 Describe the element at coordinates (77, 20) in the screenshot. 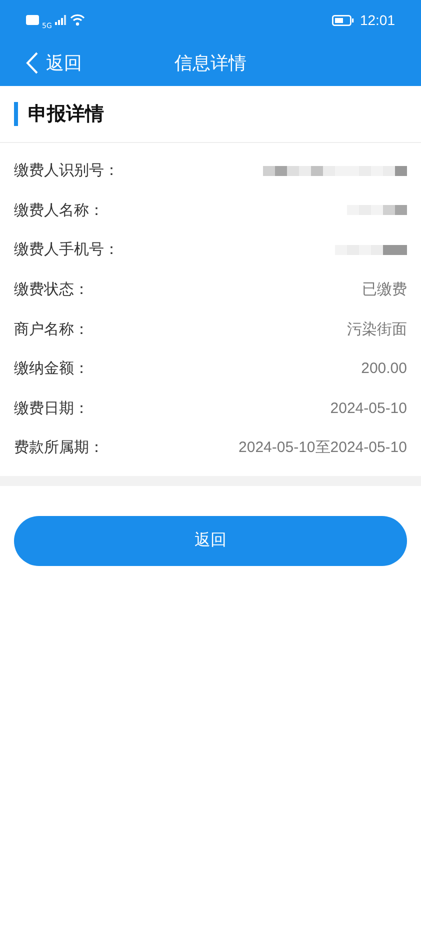

I see `wifi-icon` at that location.